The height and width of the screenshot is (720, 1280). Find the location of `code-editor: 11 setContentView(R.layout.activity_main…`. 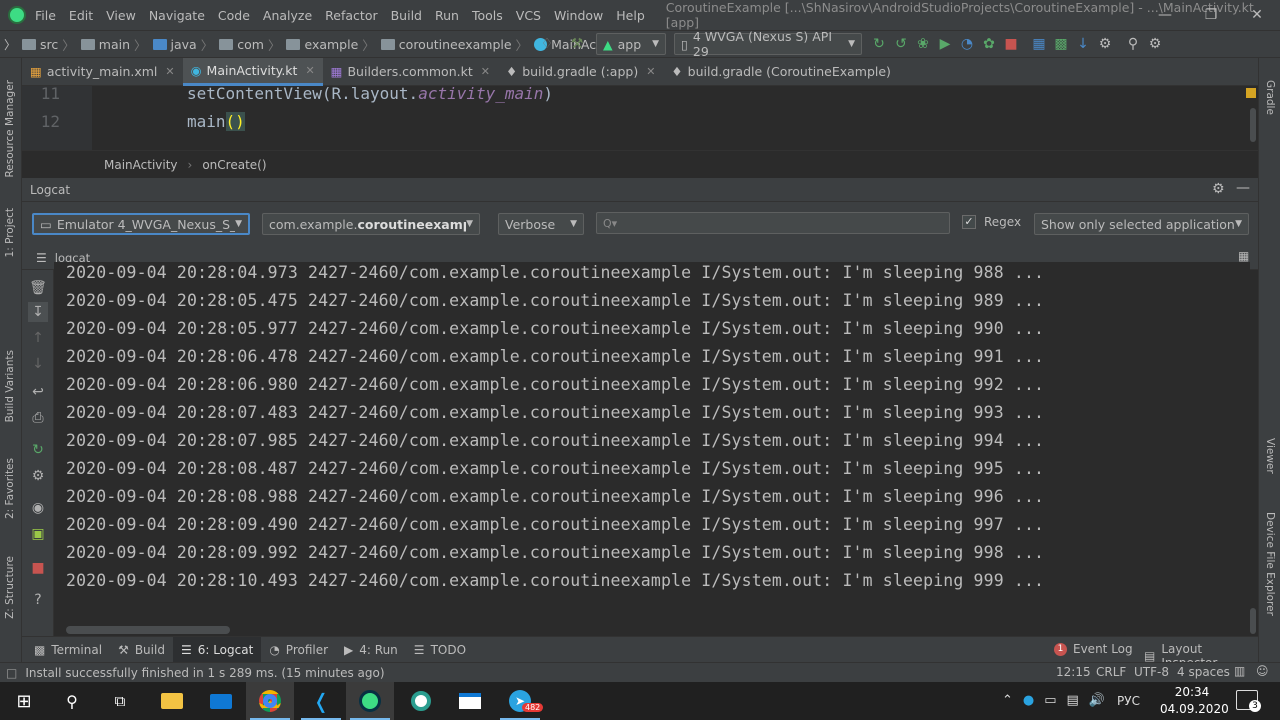

code-editor: 11 setContentView(R.layout.activity_main… is located at coordinates (640, 118).